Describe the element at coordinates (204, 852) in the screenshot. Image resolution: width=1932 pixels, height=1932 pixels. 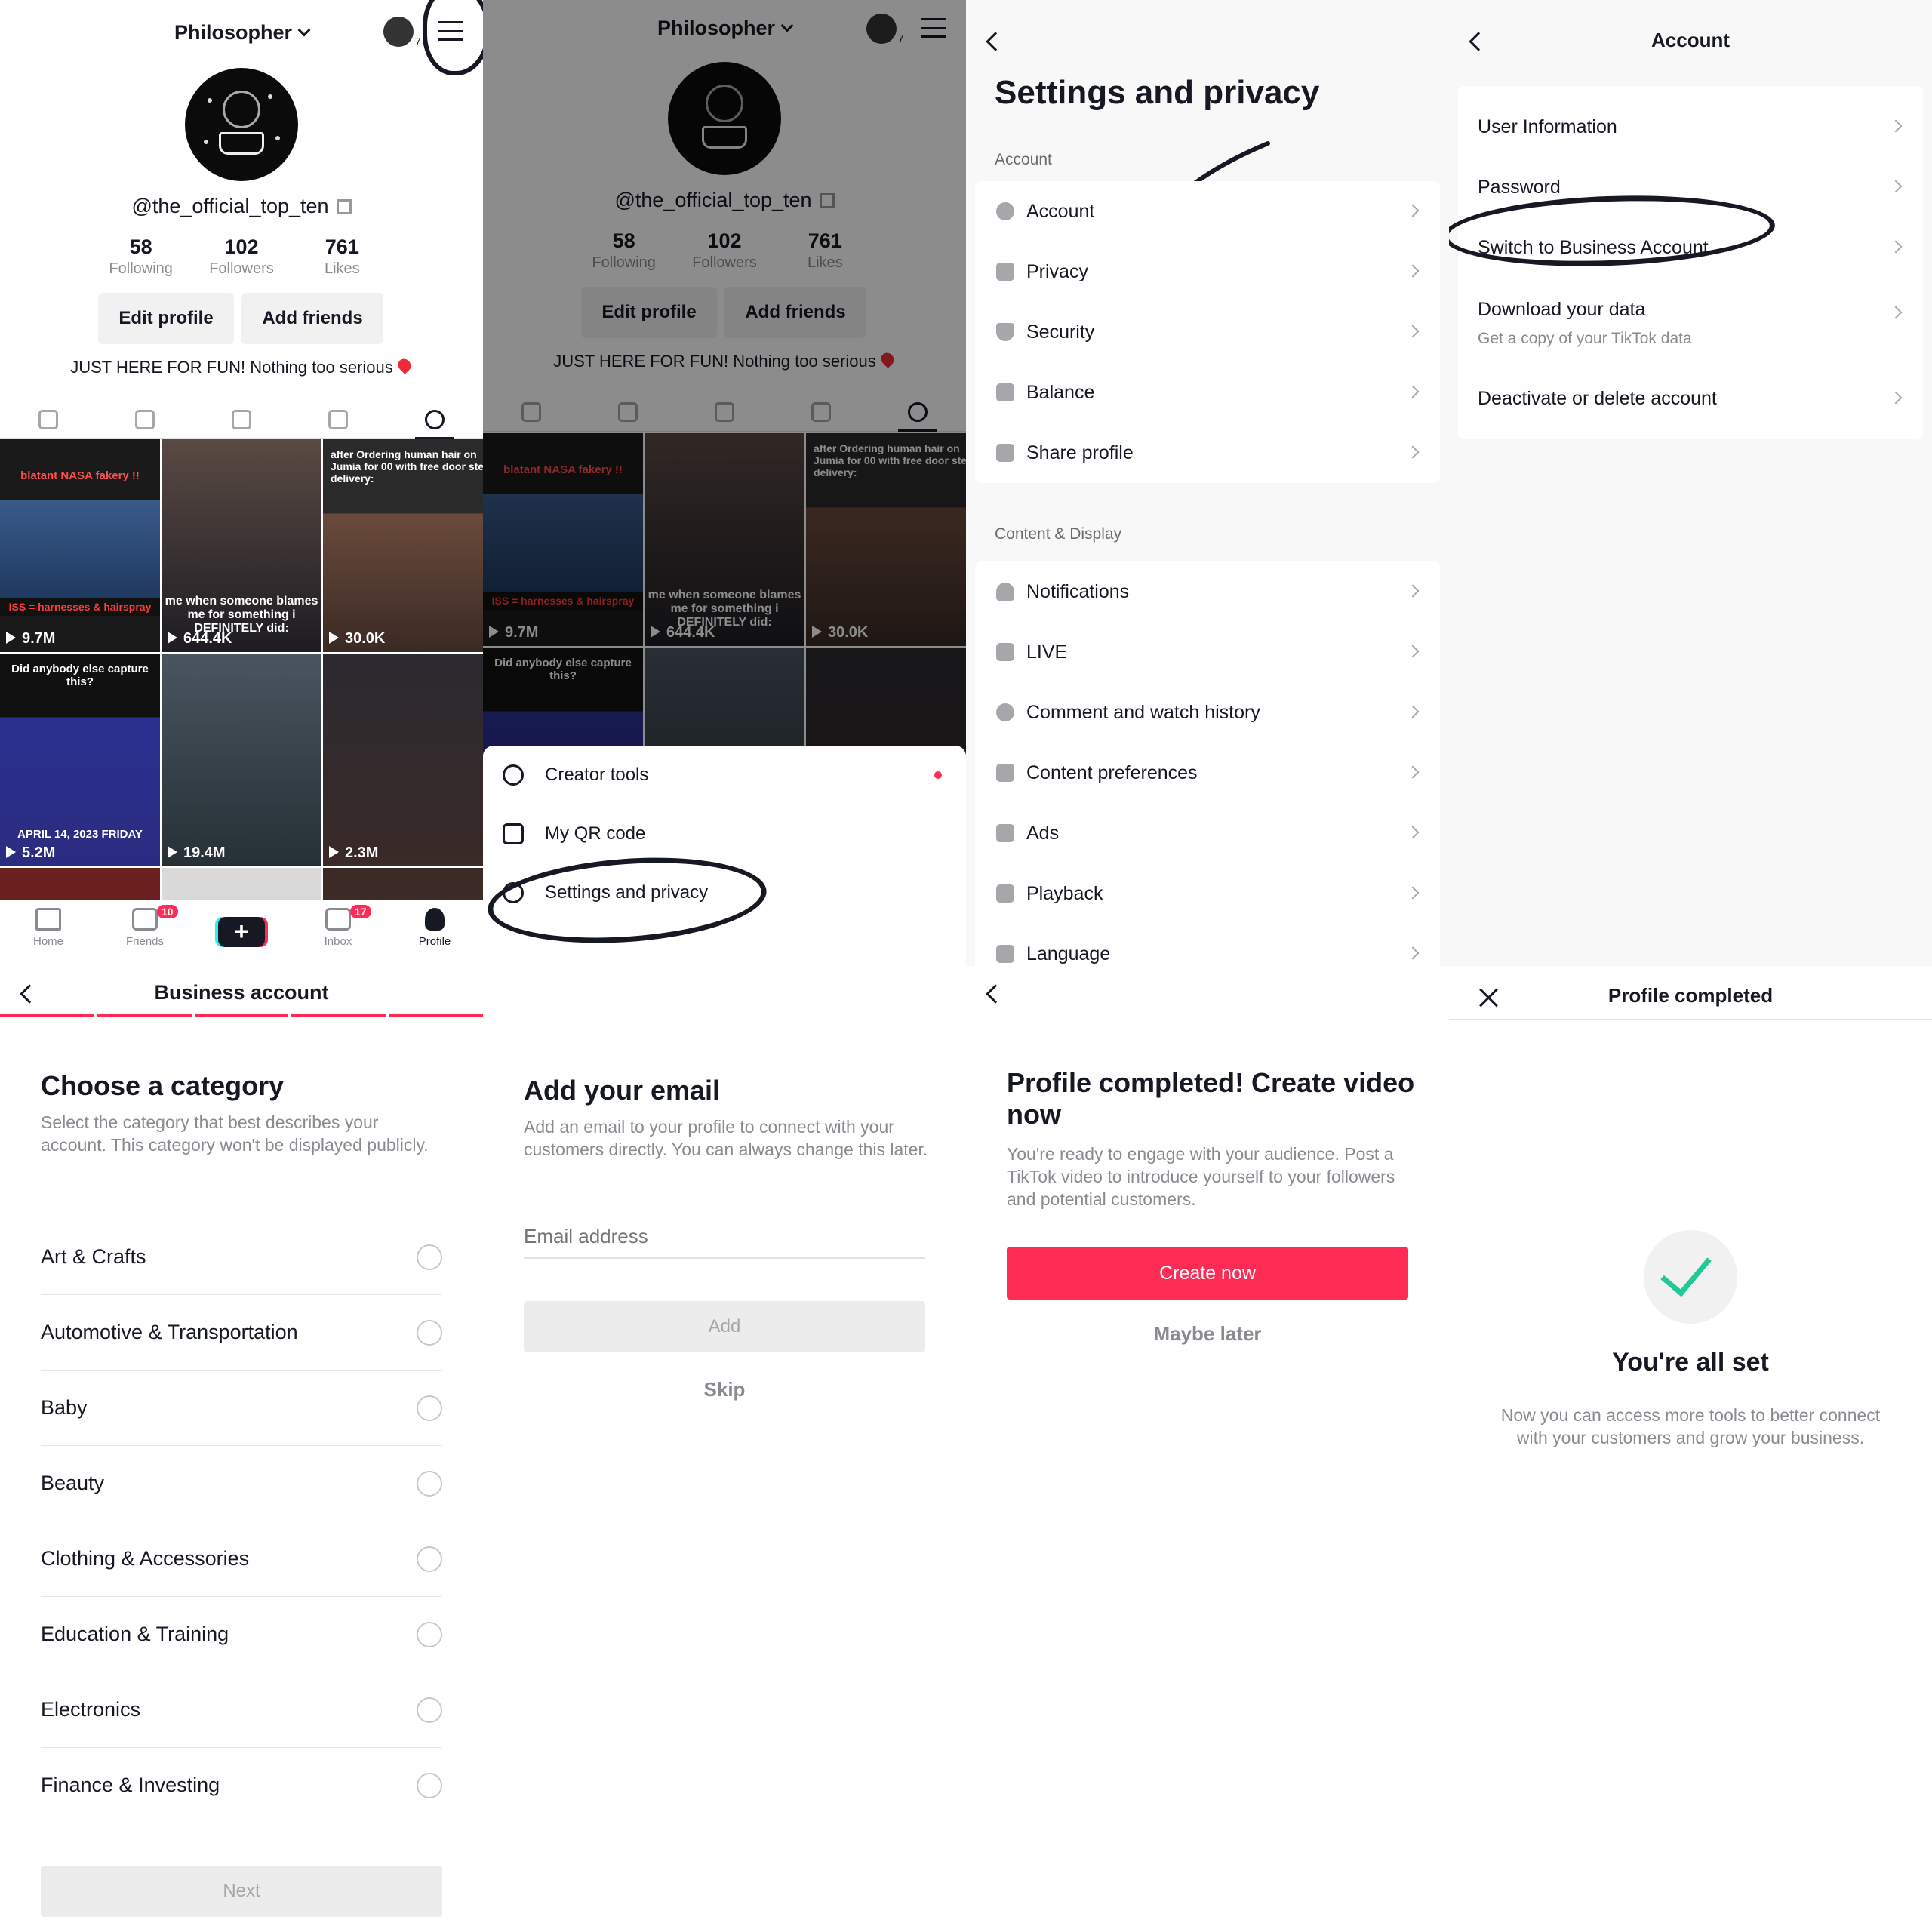
I see `views-text: 19.4M` at that location.